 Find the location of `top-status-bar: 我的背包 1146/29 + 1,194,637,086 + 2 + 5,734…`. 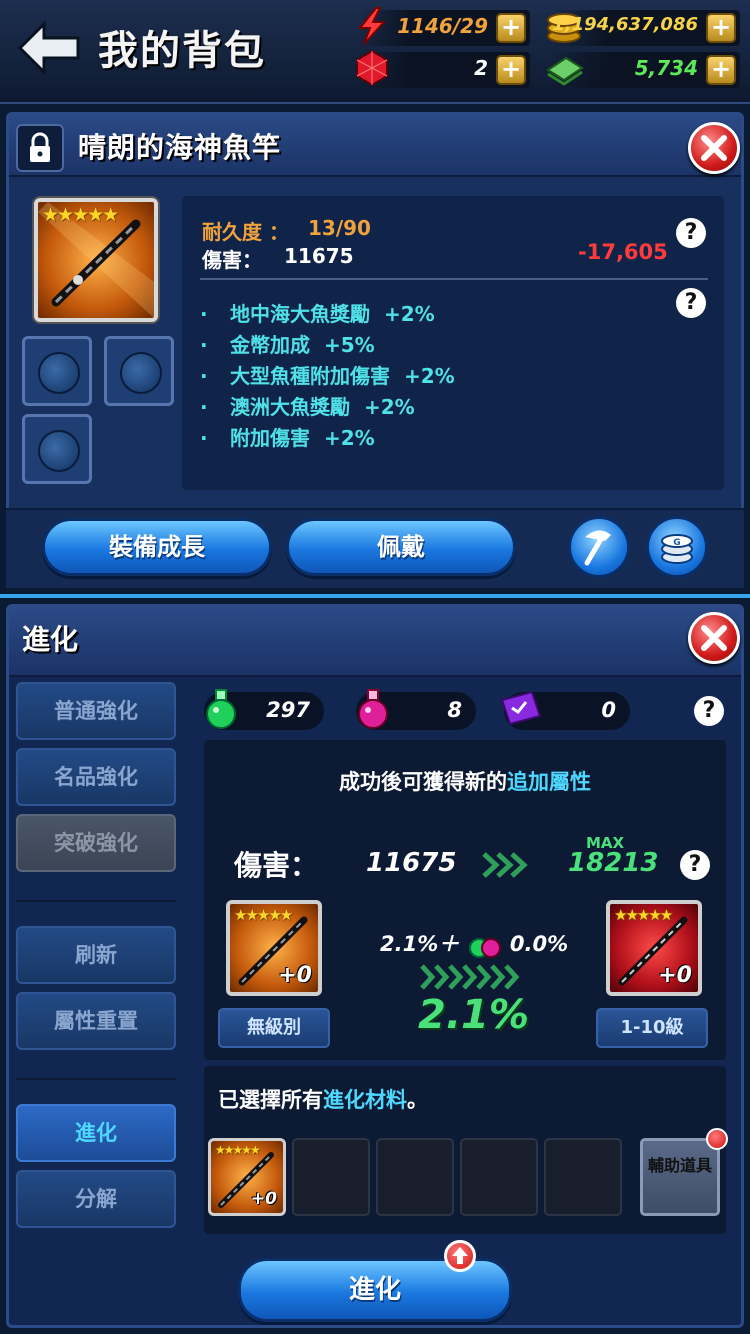

top-status-bar: 我的背包 1146/29 + 1,194,637,086 + 2 + 5,734… is located at coordinates (375, 52).